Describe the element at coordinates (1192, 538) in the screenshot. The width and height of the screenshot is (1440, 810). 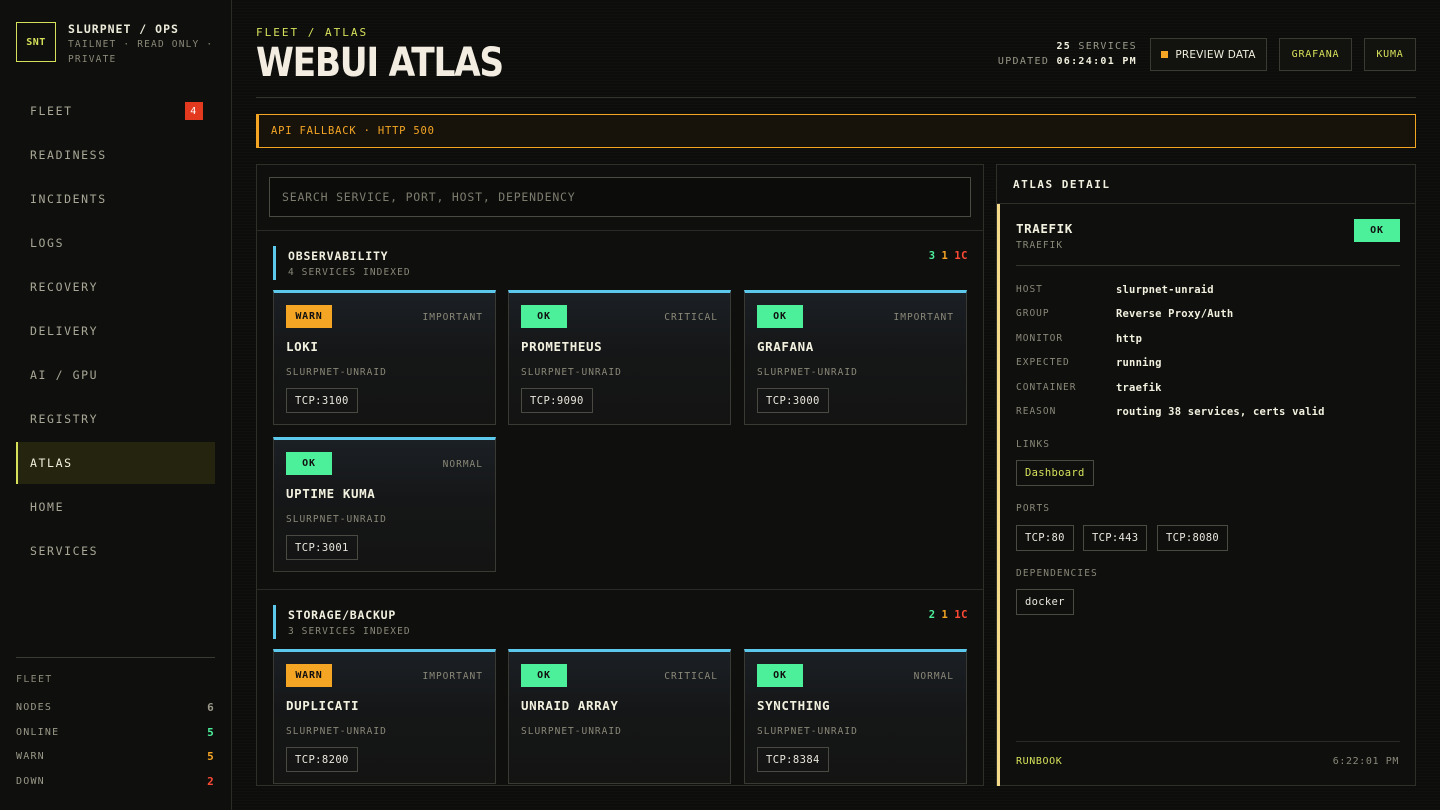
I see `port-chip: TCP:8080` at that location.